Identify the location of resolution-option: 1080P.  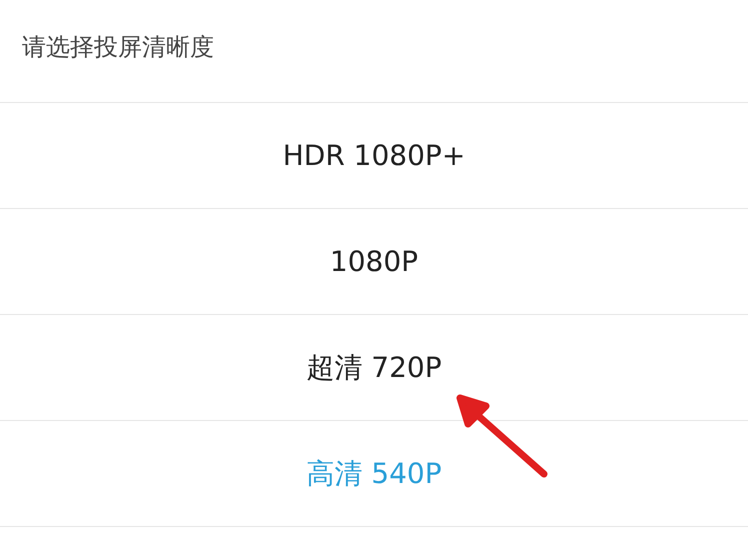
(374, 261).